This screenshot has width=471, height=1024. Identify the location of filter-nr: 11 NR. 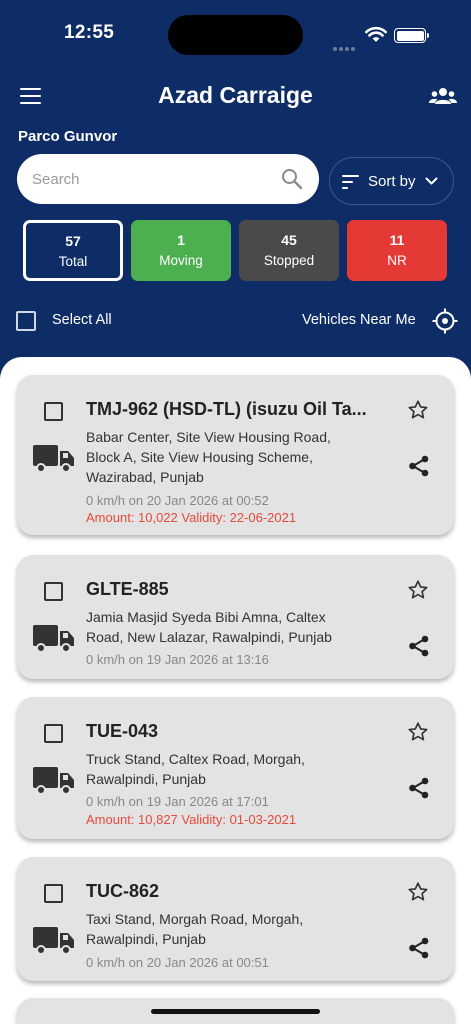
(397, 250).